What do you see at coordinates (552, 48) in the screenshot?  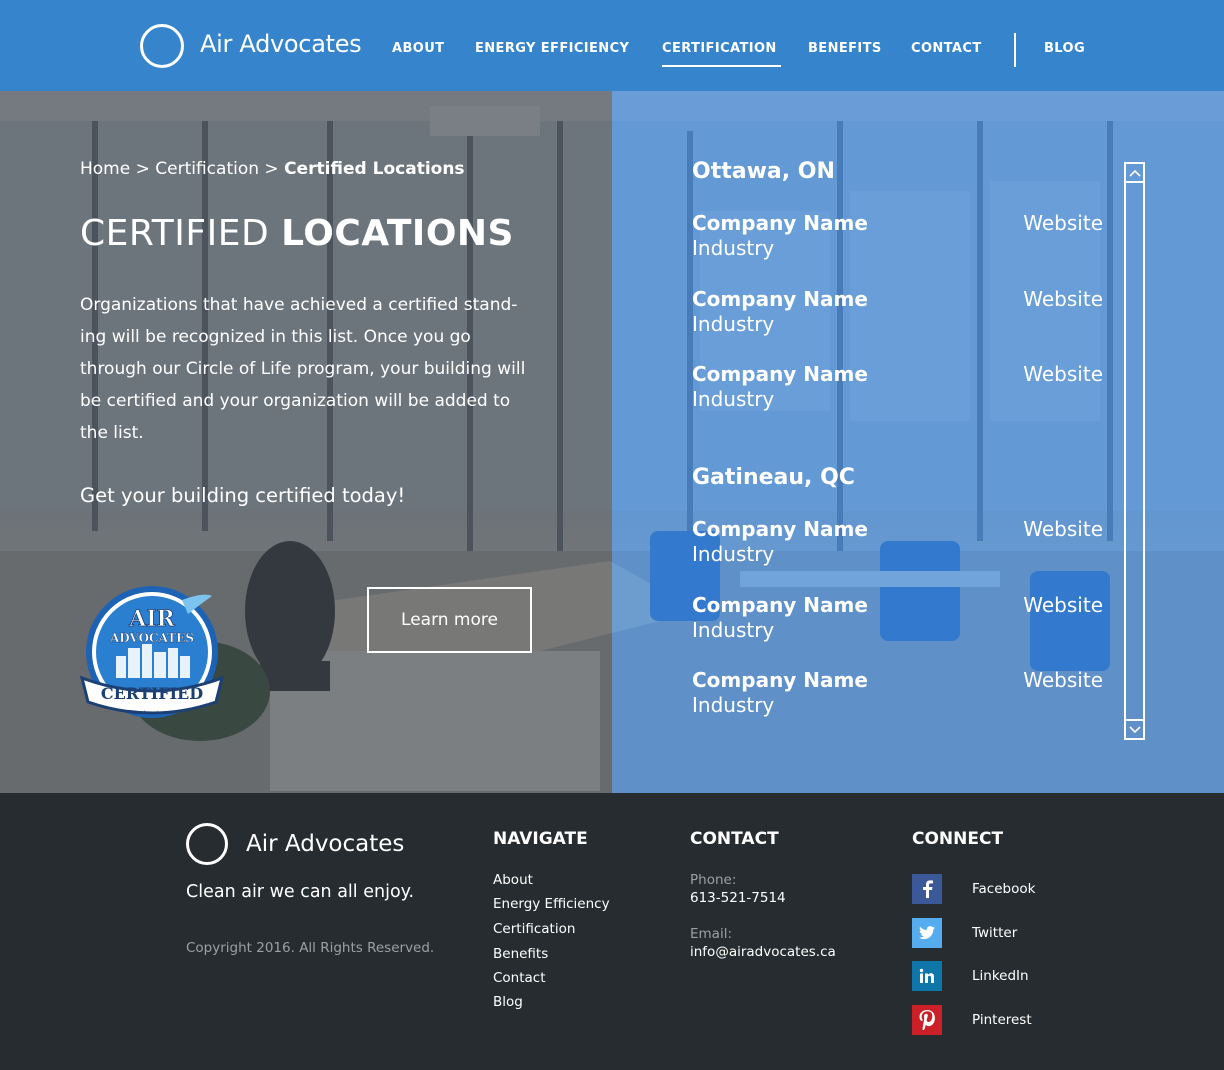 I see `nav-energy-efficiency: ENERGY EFFICIENCY` at bounding box center [552, 48].